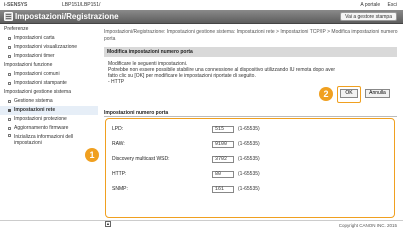 The height and width of the screenshot is (246, 403). Describe the element at coordinates (201, 5) in the screenshot. I see `top-bar: i-SENSYS LBP151/LBP151/ A portale Esci` at that location.